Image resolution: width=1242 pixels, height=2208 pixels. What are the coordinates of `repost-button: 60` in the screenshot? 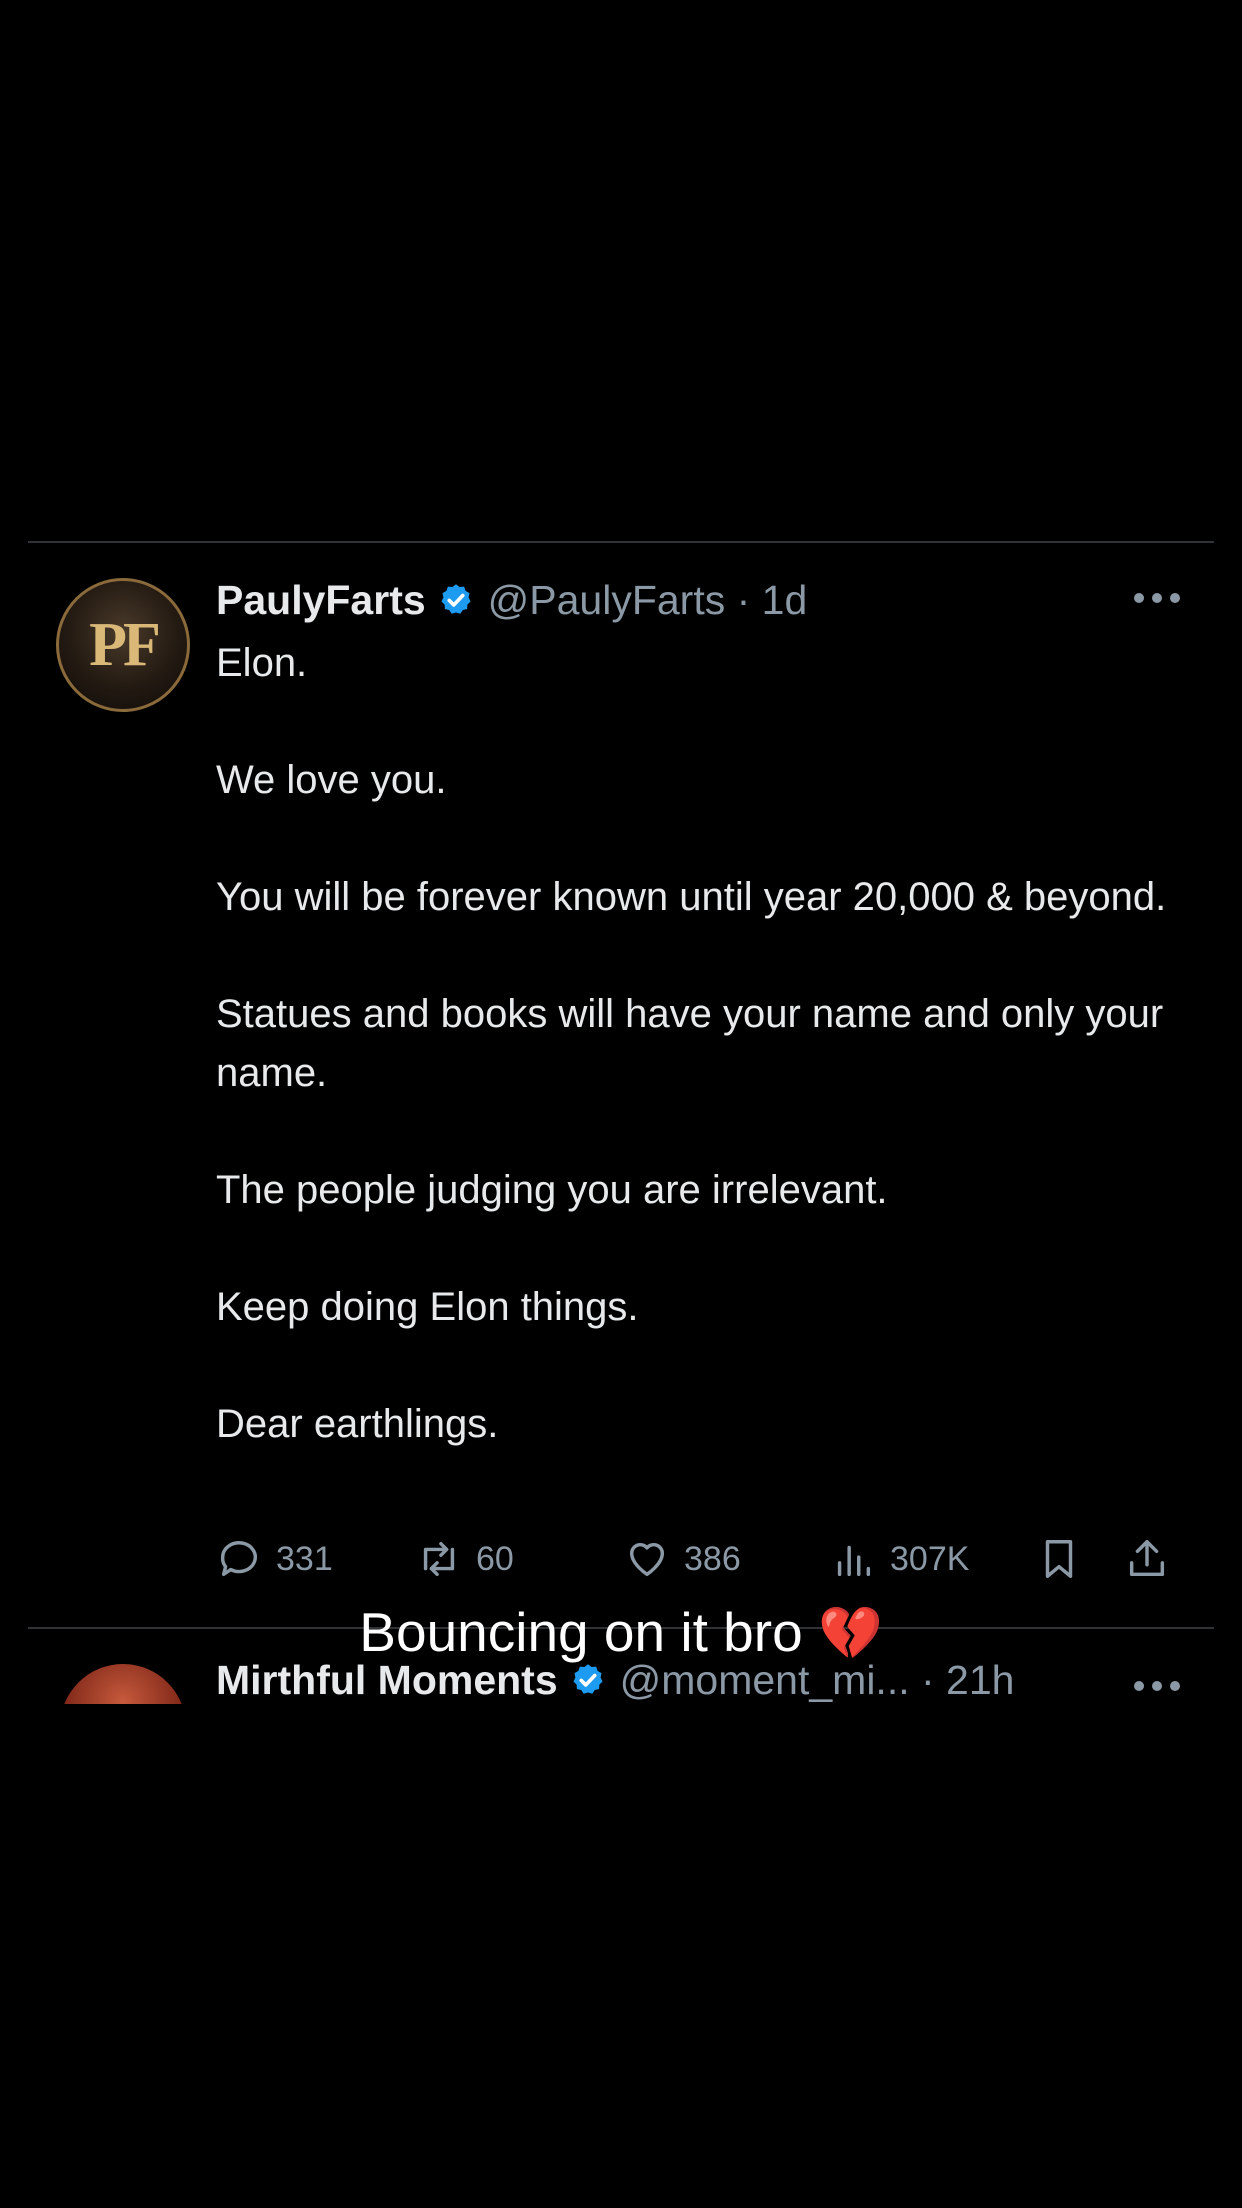 It's located at (465, 1559).